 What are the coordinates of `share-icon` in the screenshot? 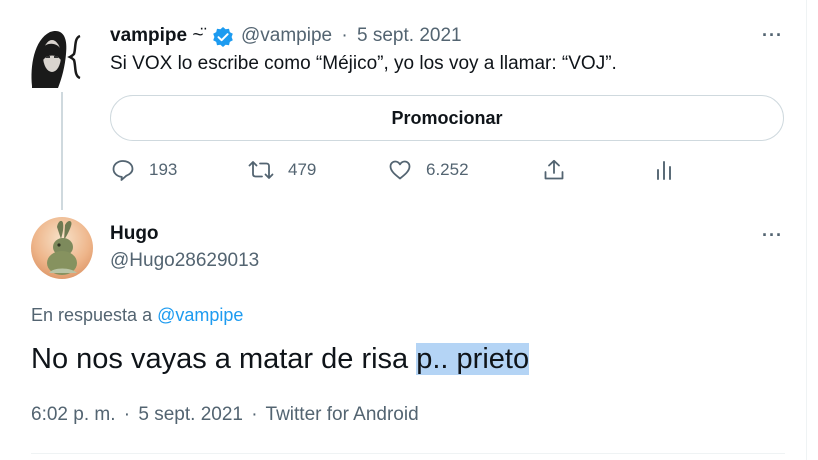 It's located at (554, 170).